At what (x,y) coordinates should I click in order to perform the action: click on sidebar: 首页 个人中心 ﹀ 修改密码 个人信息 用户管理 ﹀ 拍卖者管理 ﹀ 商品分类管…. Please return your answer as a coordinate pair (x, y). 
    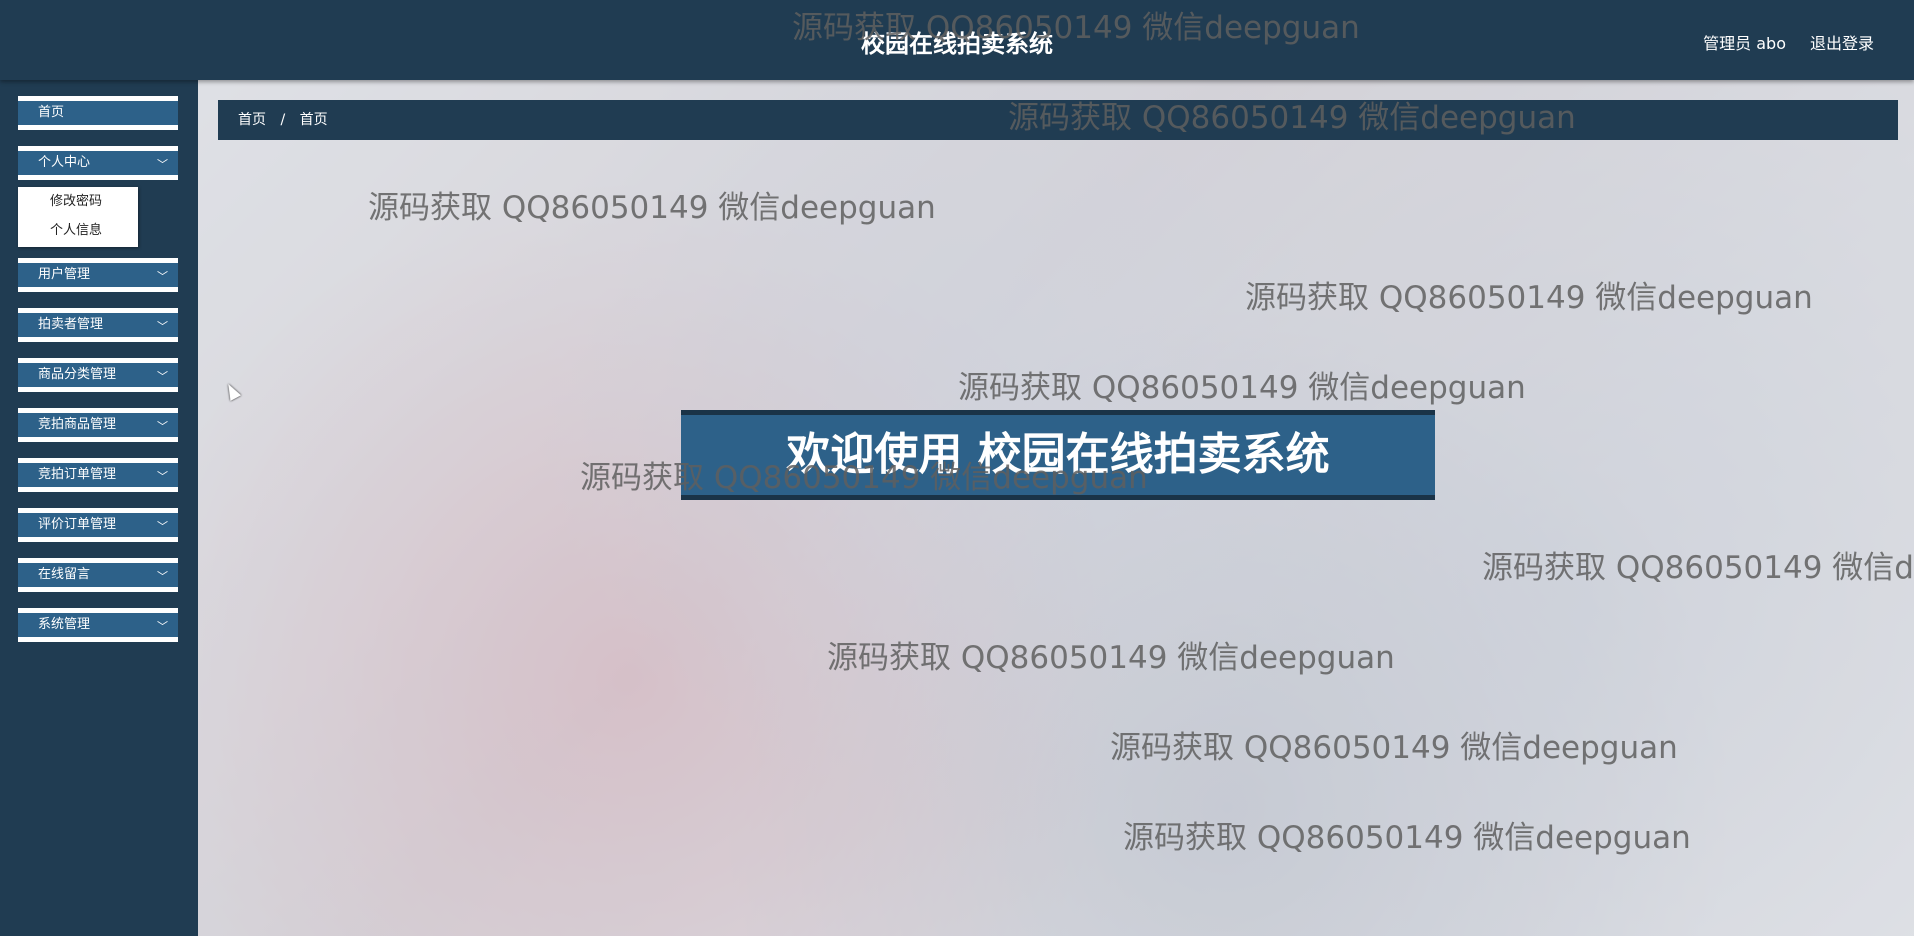
    Looking at the image, I should click on (99, 508).